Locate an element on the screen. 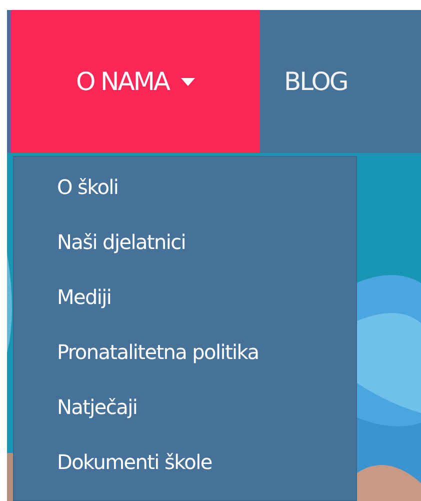 The image size is (421, 501). menu-item: O školi is located at coordinates (185, 197).